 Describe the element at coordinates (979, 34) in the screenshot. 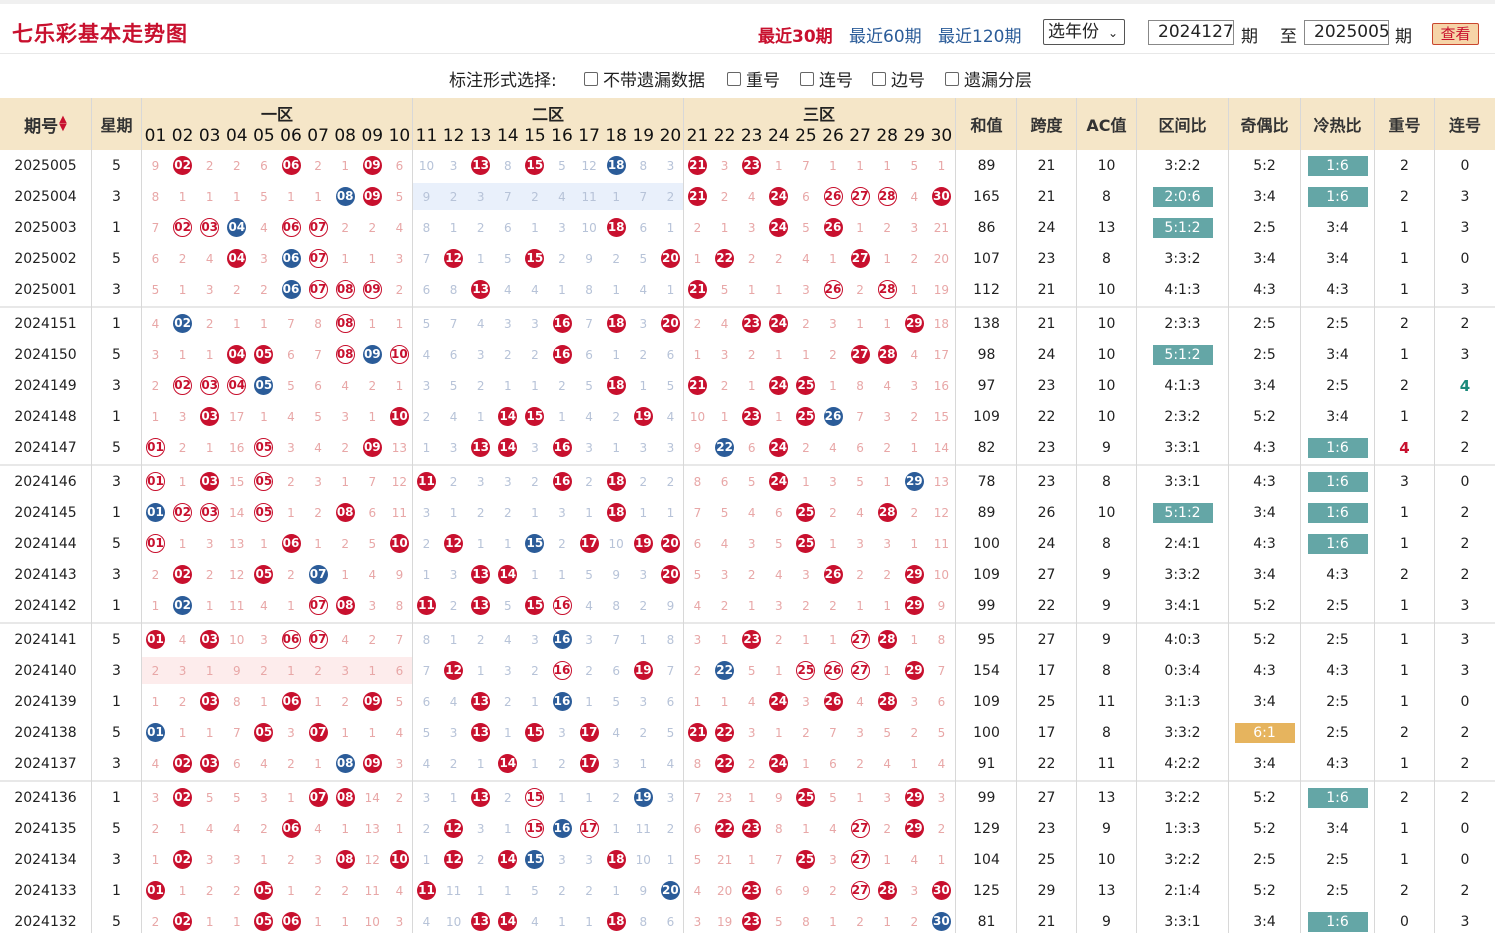

I see `recent-120-link: 最近120期` at that location.